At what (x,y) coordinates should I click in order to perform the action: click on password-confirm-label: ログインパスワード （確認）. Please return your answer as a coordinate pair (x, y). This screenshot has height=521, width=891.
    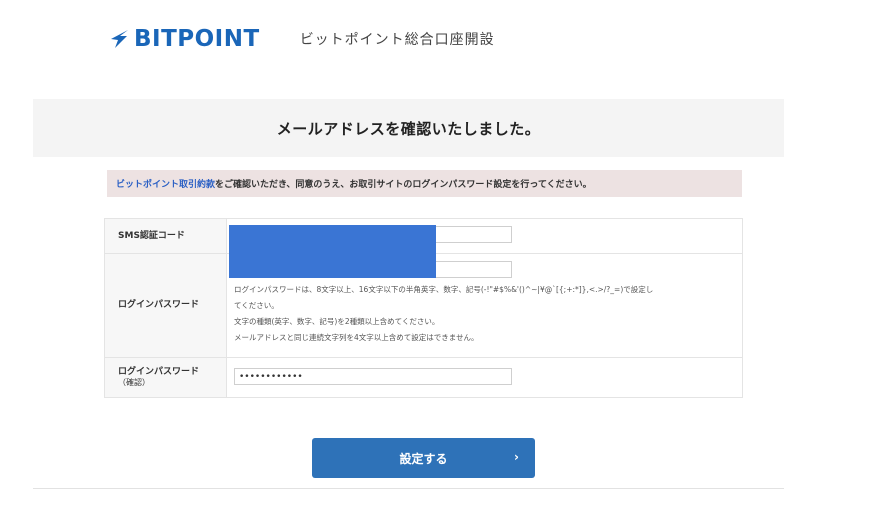
    Looking at the image, I should click on (166, 377).